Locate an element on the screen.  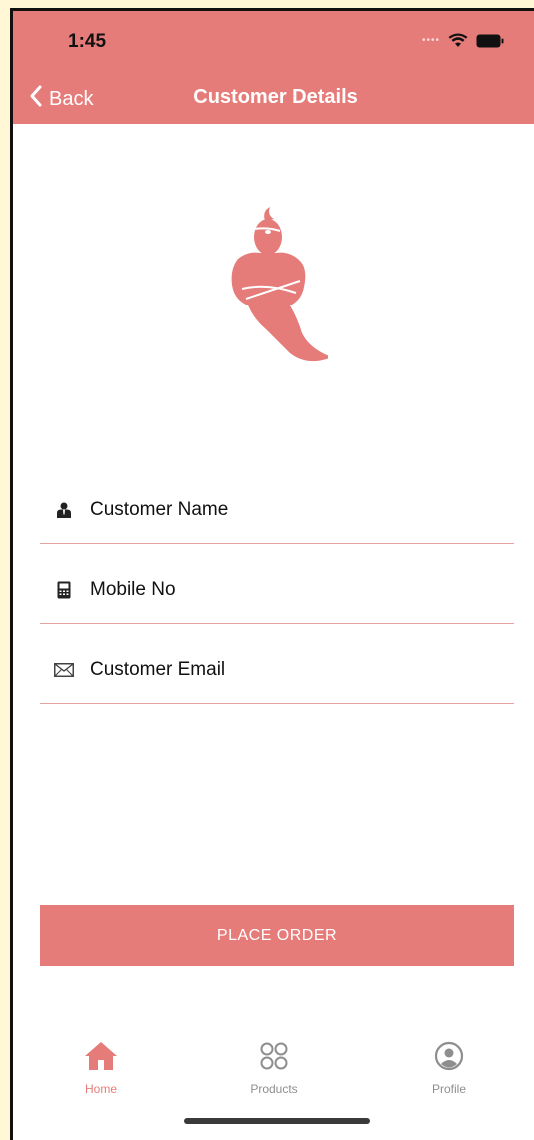
cellular-signal-icon: •••• is located at coordinates (430, 40).